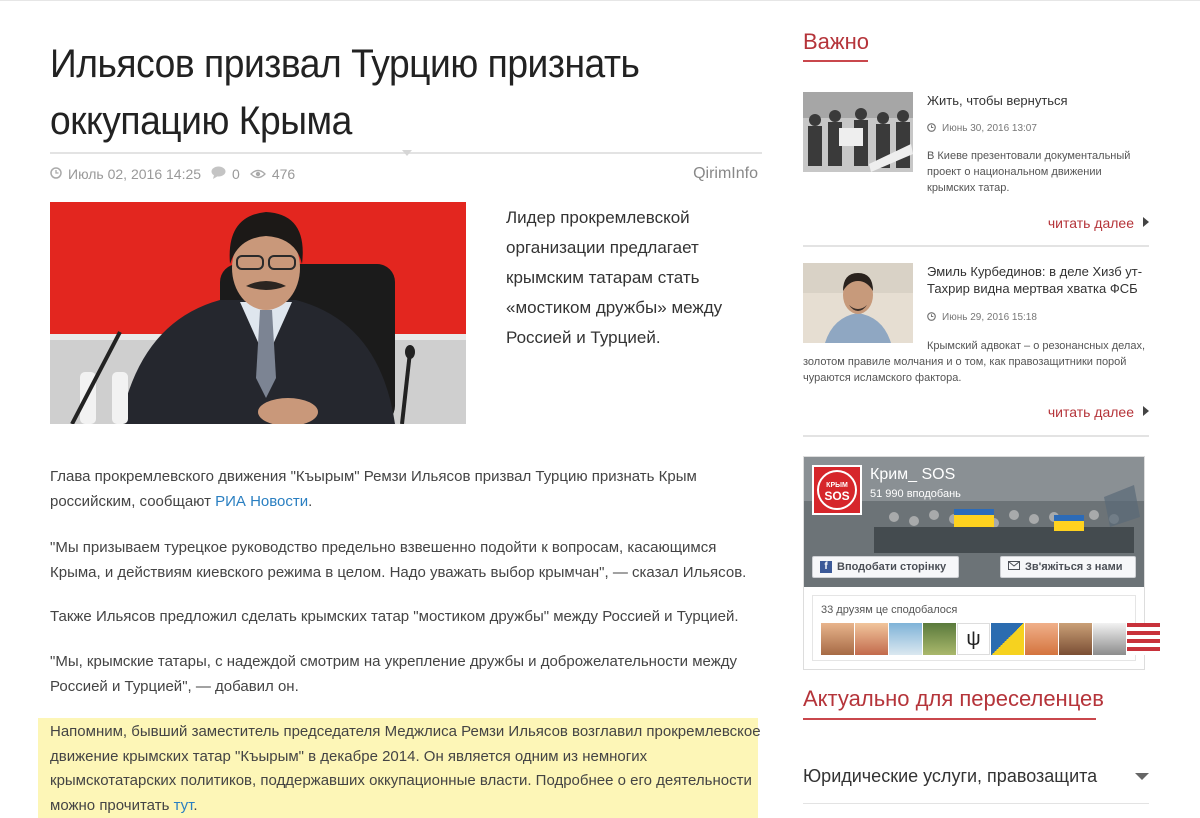 Image resolution: width=1200 pixels, height=818 pixels. I want to click on article-meta: Июль 02, 2016 14:25 0 476 QirimInfo, so click(404, 174).